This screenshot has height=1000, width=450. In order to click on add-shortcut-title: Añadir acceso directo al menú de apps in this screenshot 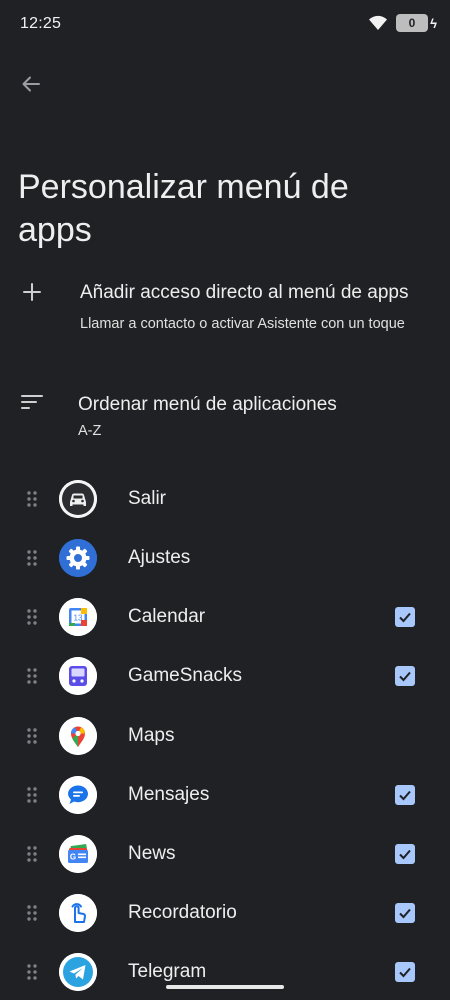, I will do `click(244, 292)`.